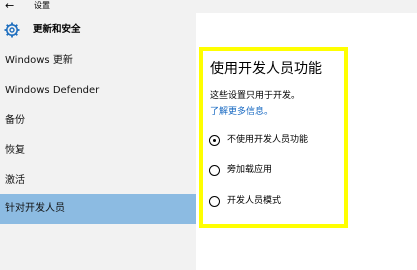  What do you see at coordinates (266, 69) in the screenshot?
I see `page-title: 使用开发人员功能` at bounding box center [266, 69].